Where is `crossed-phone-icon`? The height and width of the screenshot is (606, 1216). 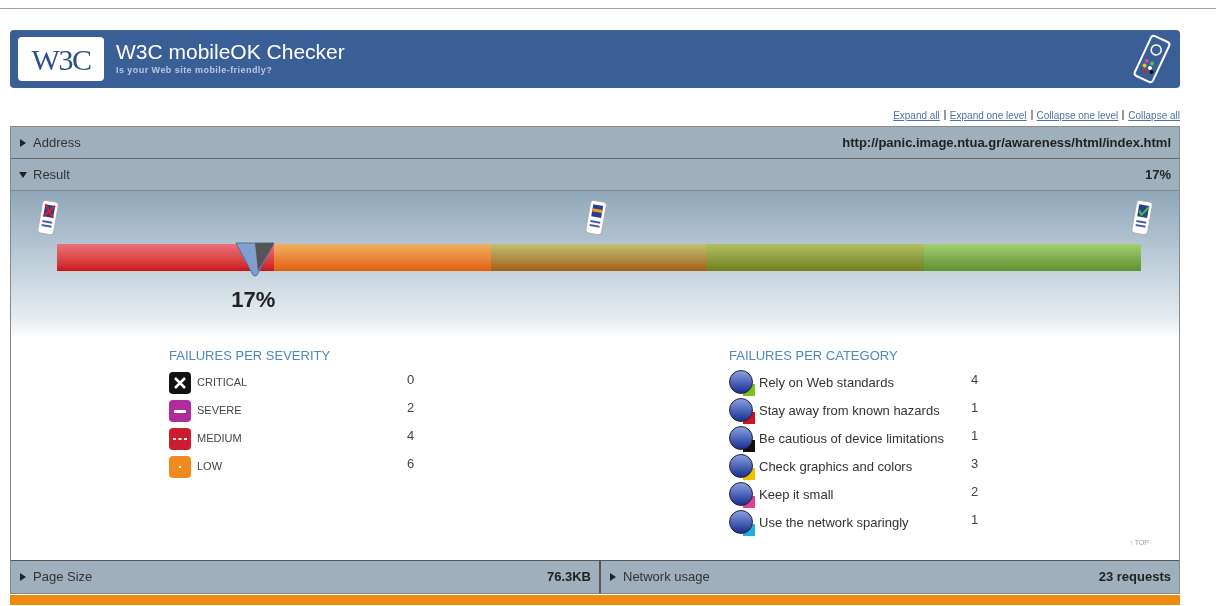
crossed-phone-icon is located at coordinates (48, 218).